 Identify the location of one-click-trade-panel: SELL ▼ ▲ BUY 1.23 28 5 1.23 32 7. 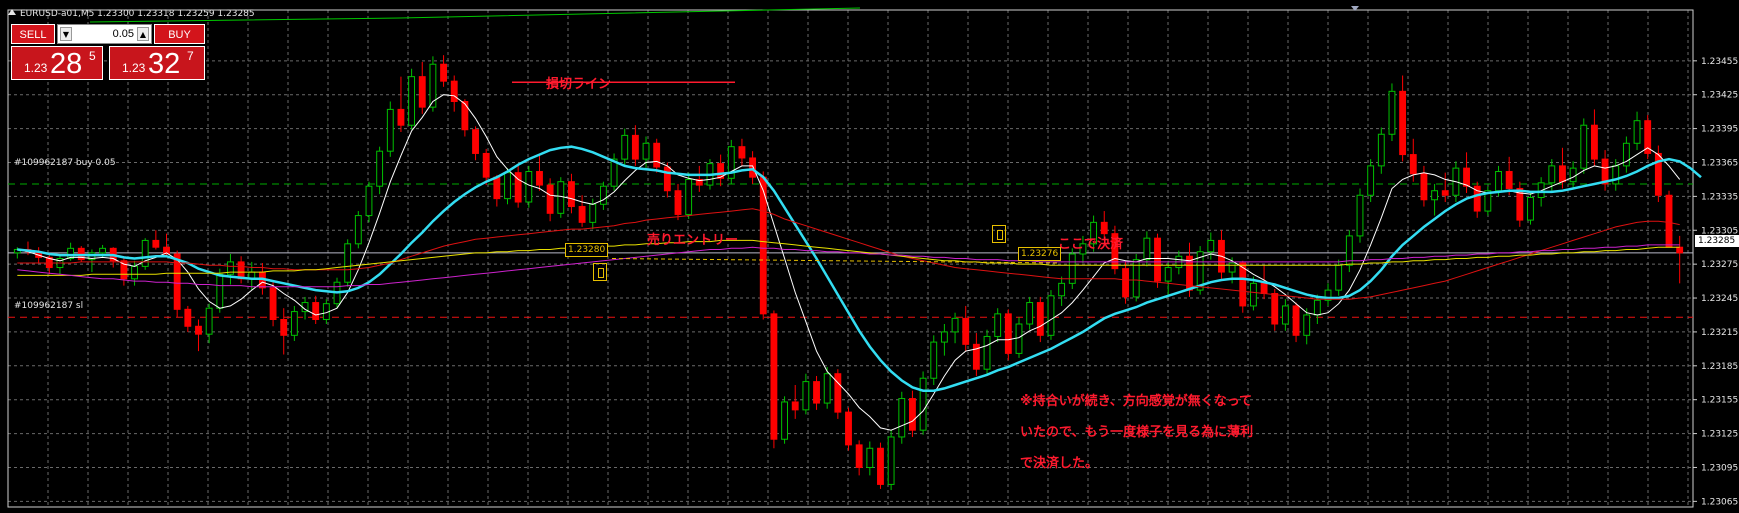
(108, 52).